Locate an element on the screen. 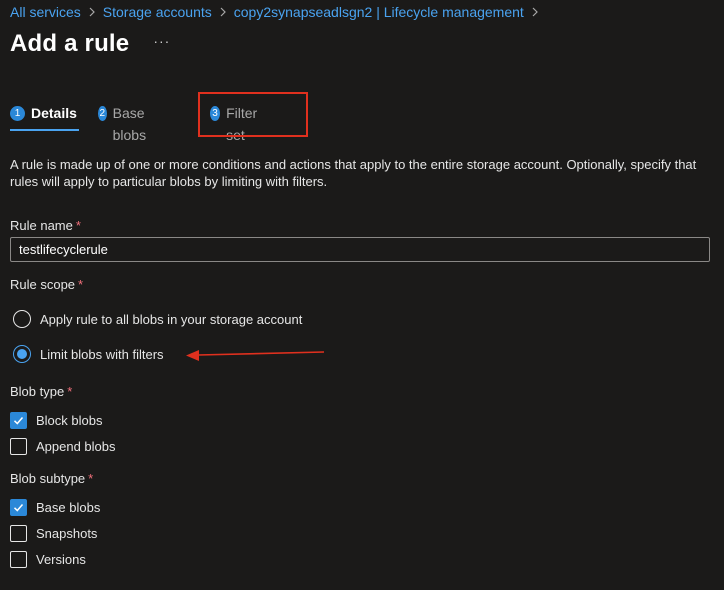 The width and height of the screenshot is (724, 590). tab-number-badge: 2 is located at coordinates (102, 113).